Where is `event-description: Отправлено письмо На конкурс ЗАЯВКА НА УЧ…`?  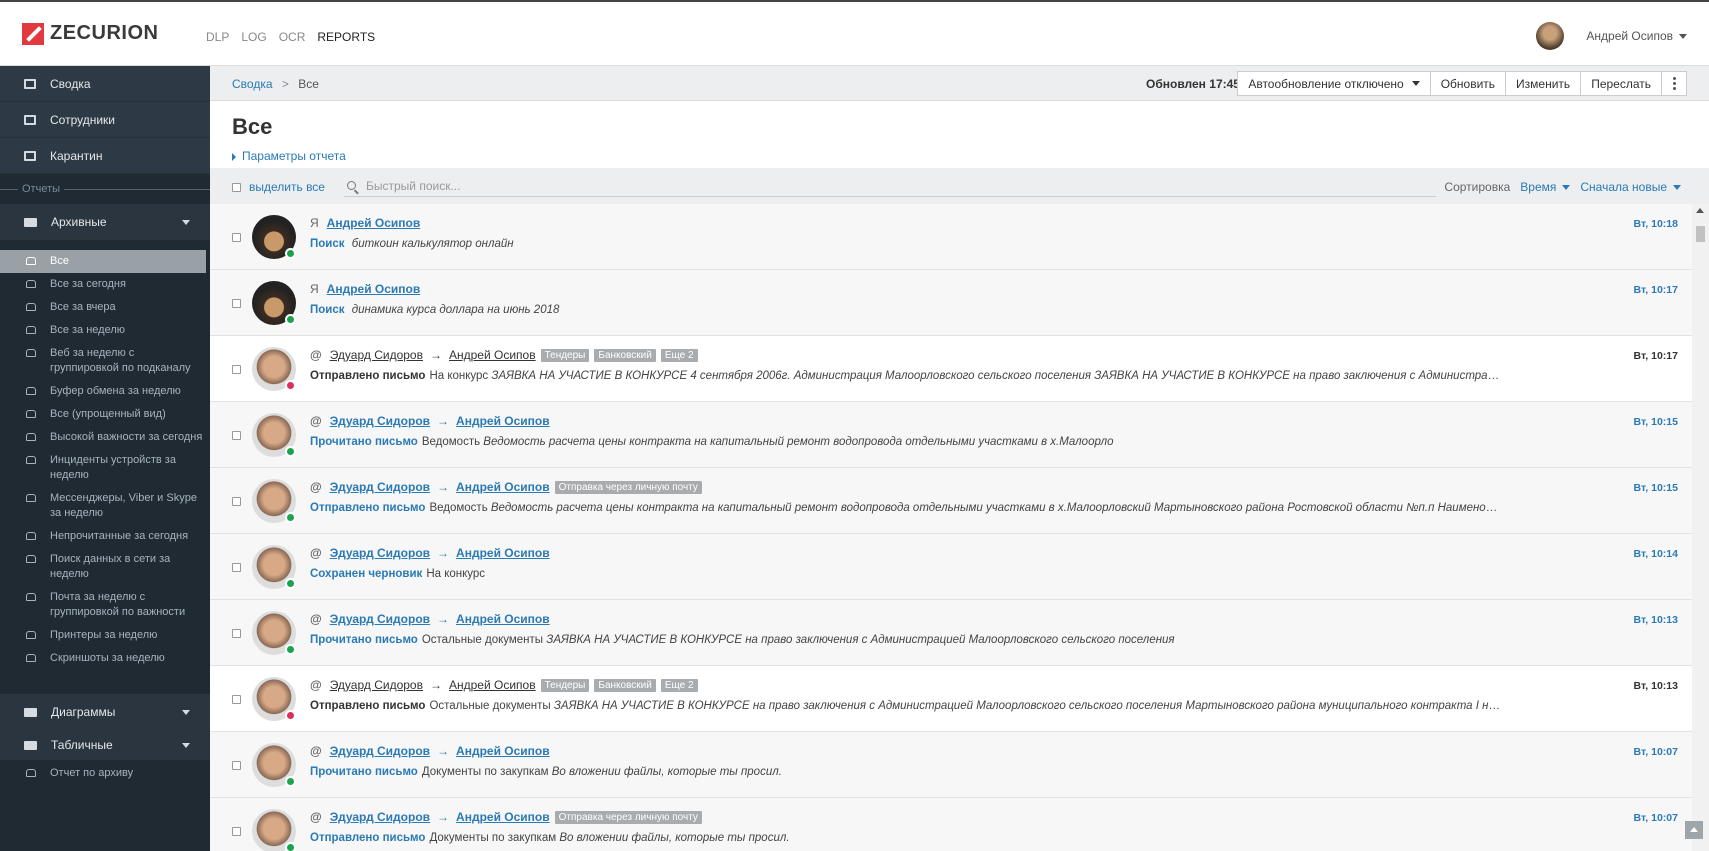
event-description: Отправлено письмо На конкурс ЗАЯВКА НА УЧ… is located at coordinates (905, 376).